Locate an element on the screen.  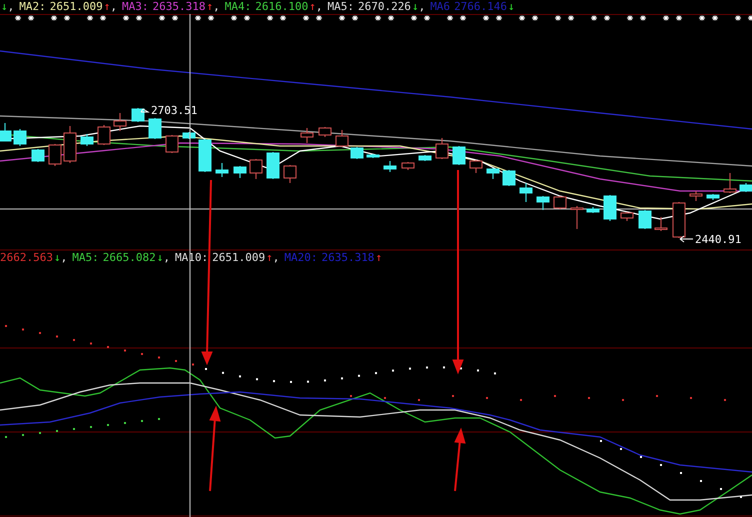
ma-label: MA3: is located at coordinates (135, 7).